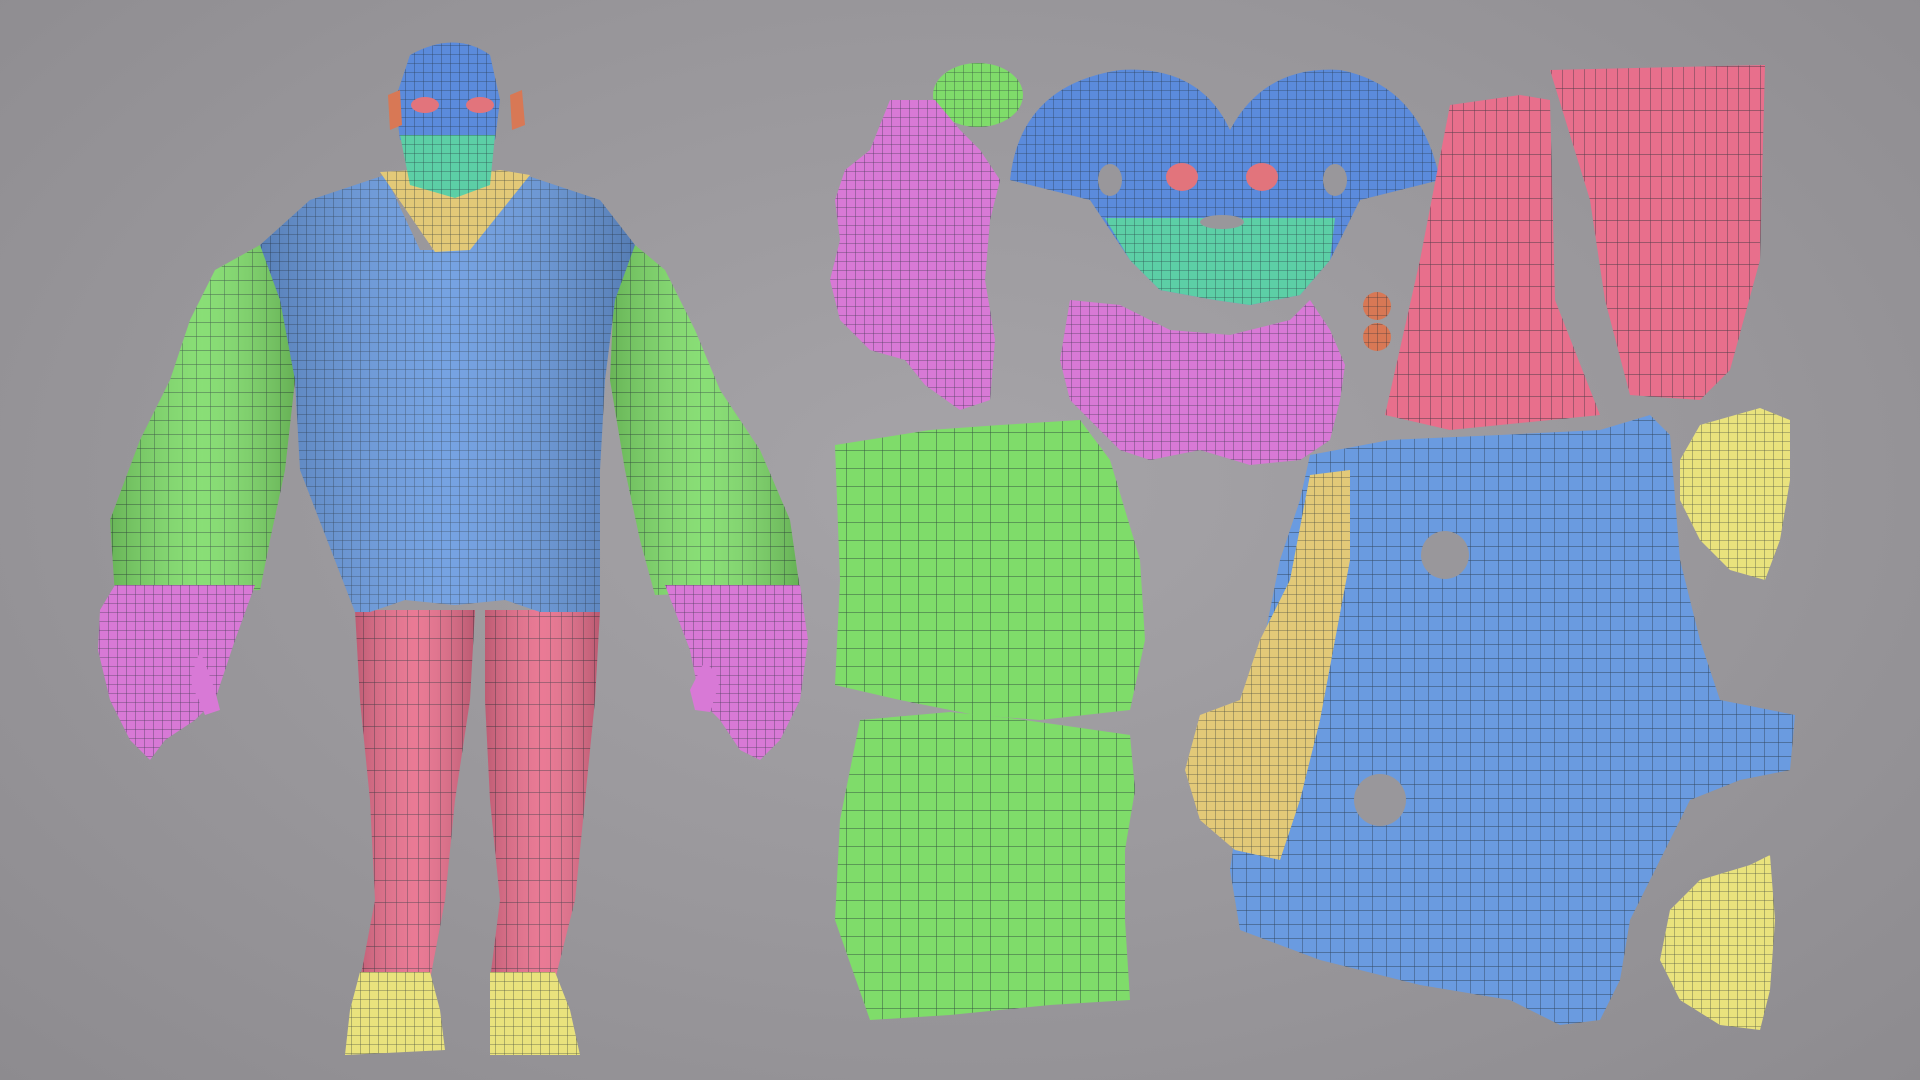  I want to click on arm-right, so click(705, 420).